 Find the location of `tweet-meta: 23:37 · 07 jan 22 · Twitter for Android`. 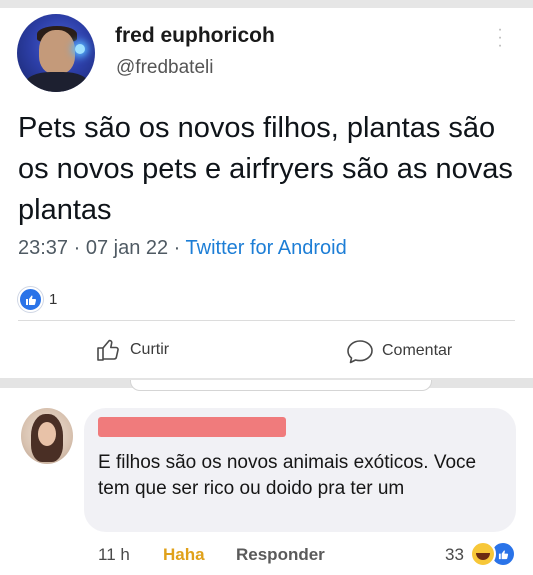

tweet-meta: 23:37 · 07 jan 22 · Twitter for Android is located at coordinates (182, 248).